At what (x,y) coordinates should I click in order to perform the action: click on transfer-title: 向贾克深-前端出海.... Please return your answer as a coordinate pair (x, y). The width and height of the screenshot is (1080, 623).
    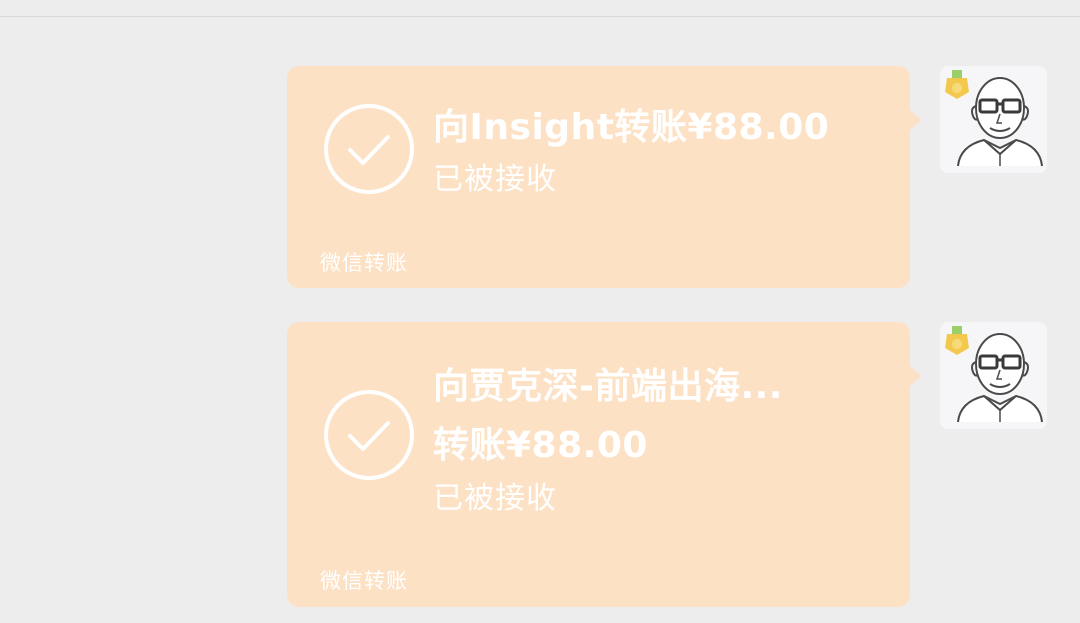
    Looking at the image, I should click on (608, 386).